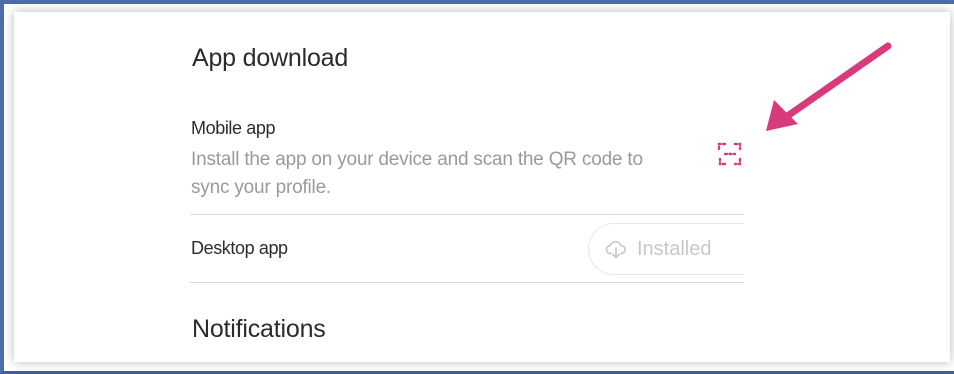 The height and width of the screenshot is (374, 954). I want to click on qr-scan-button, so click(730, 154).